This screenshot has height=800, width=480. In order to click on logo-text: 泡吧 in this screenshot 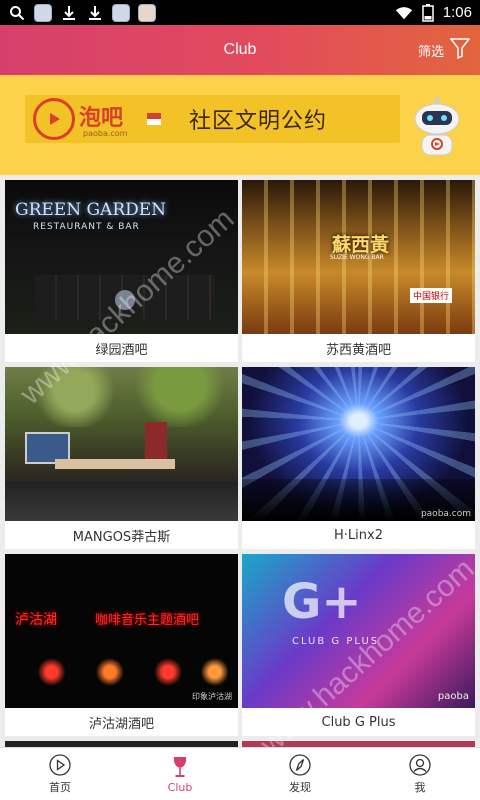, I will do `click(101, 118)`.